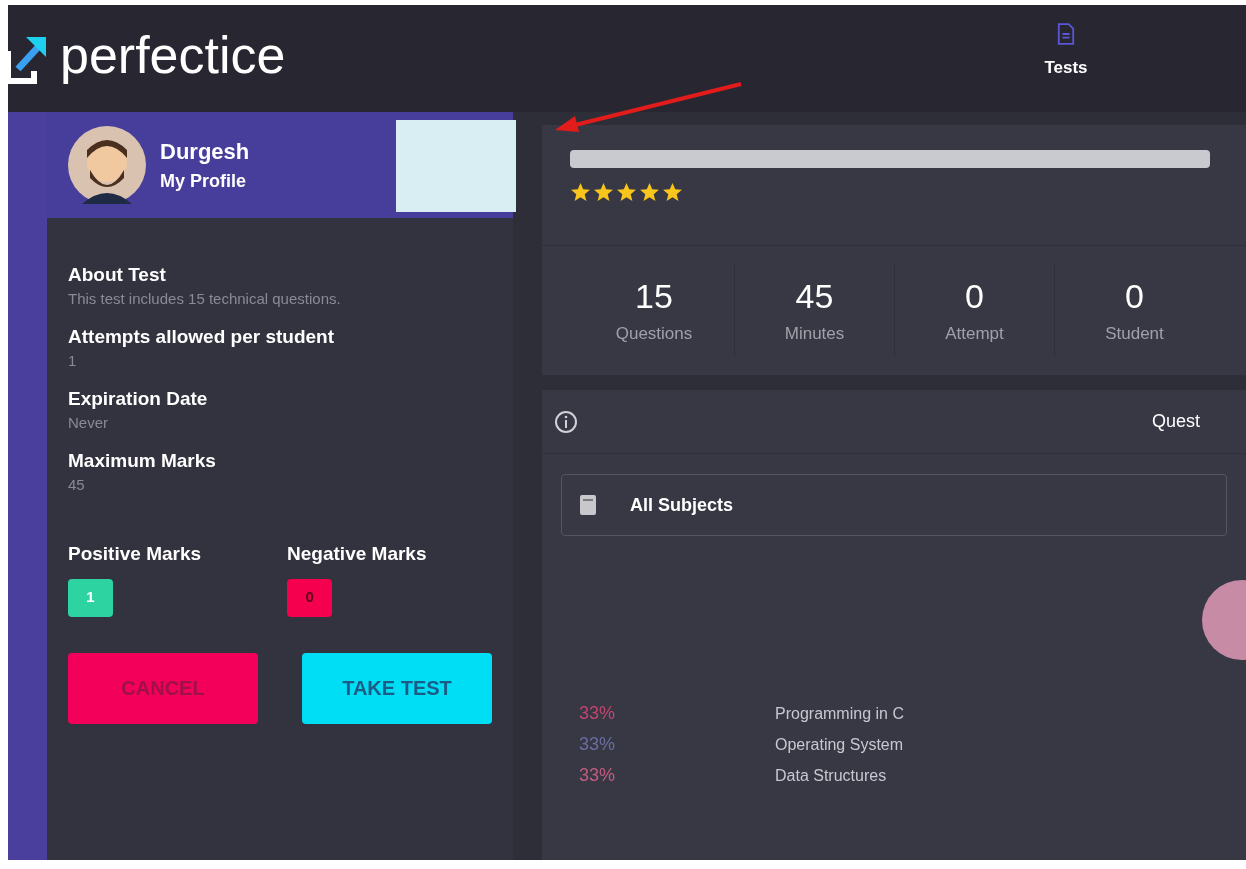 The image size is (1246, 869). I want to click on detail-label: Maximum Marks, so click(142, 461).